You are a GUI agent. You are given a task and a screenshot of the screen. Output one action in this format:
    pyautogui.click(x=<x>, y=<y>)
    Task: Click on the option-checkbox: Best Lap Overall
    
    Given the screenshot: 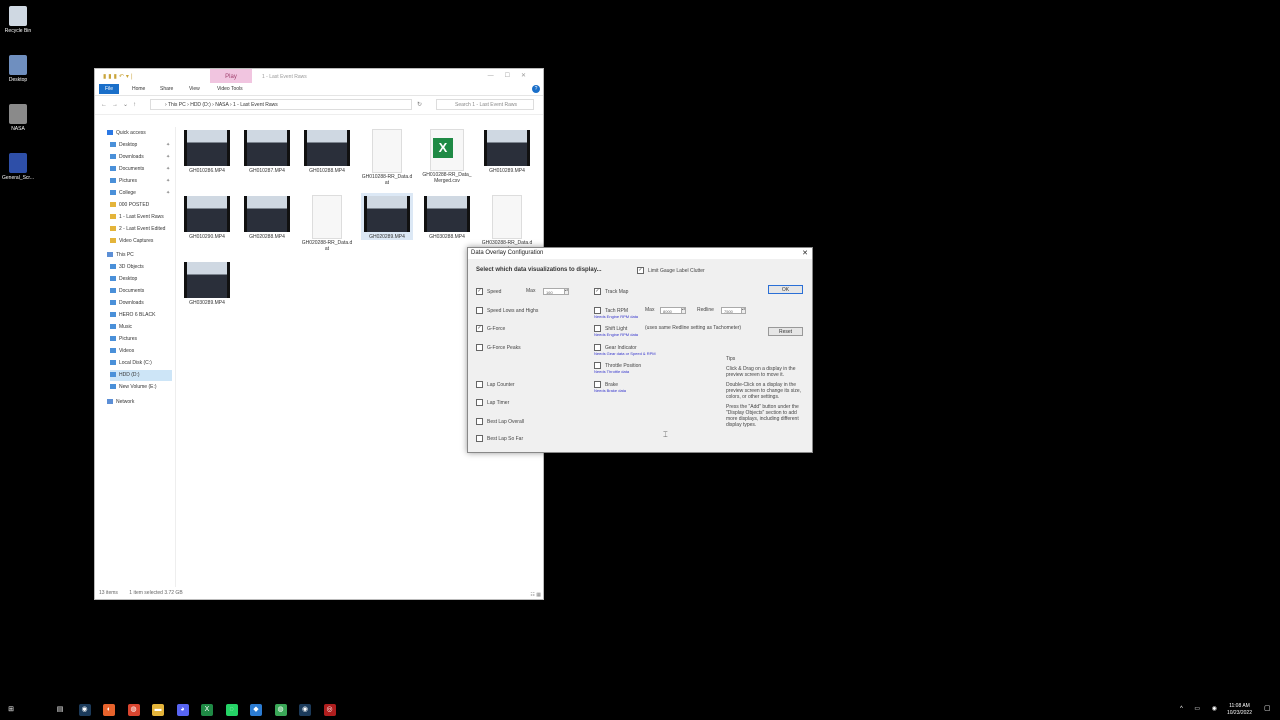 What is the action you would take?
    pyautogui.click(x=500, y=422)
    